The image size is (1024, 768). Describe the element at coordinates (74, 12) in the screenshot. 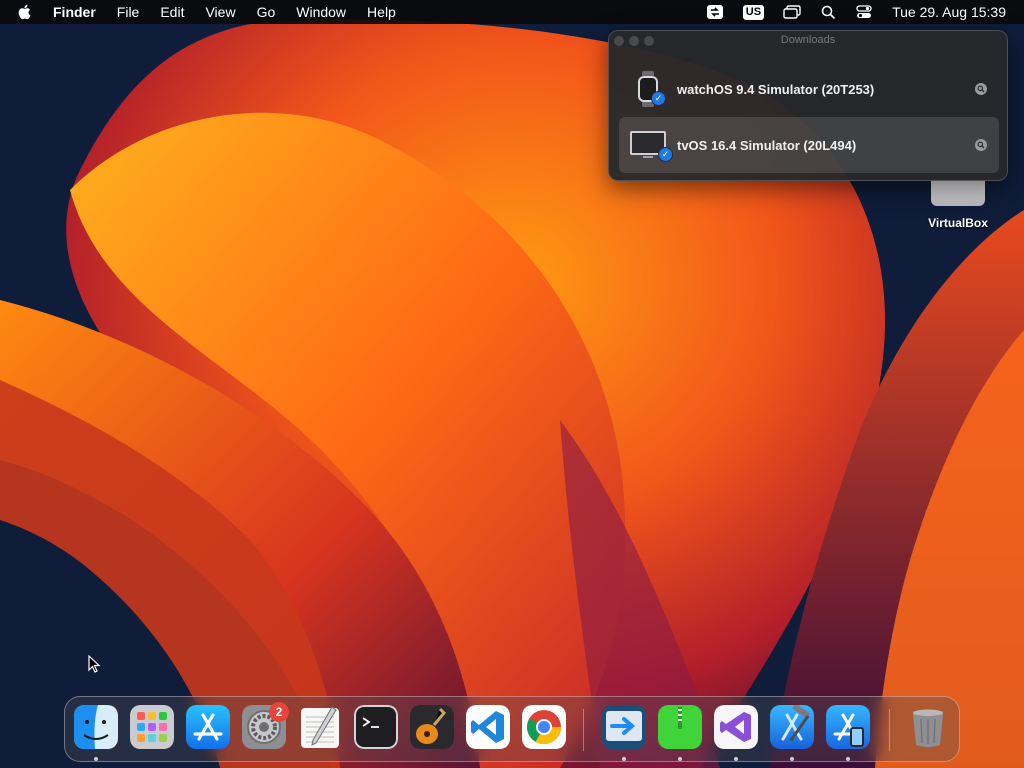

I see `menu-app-name: Finder` at that location.